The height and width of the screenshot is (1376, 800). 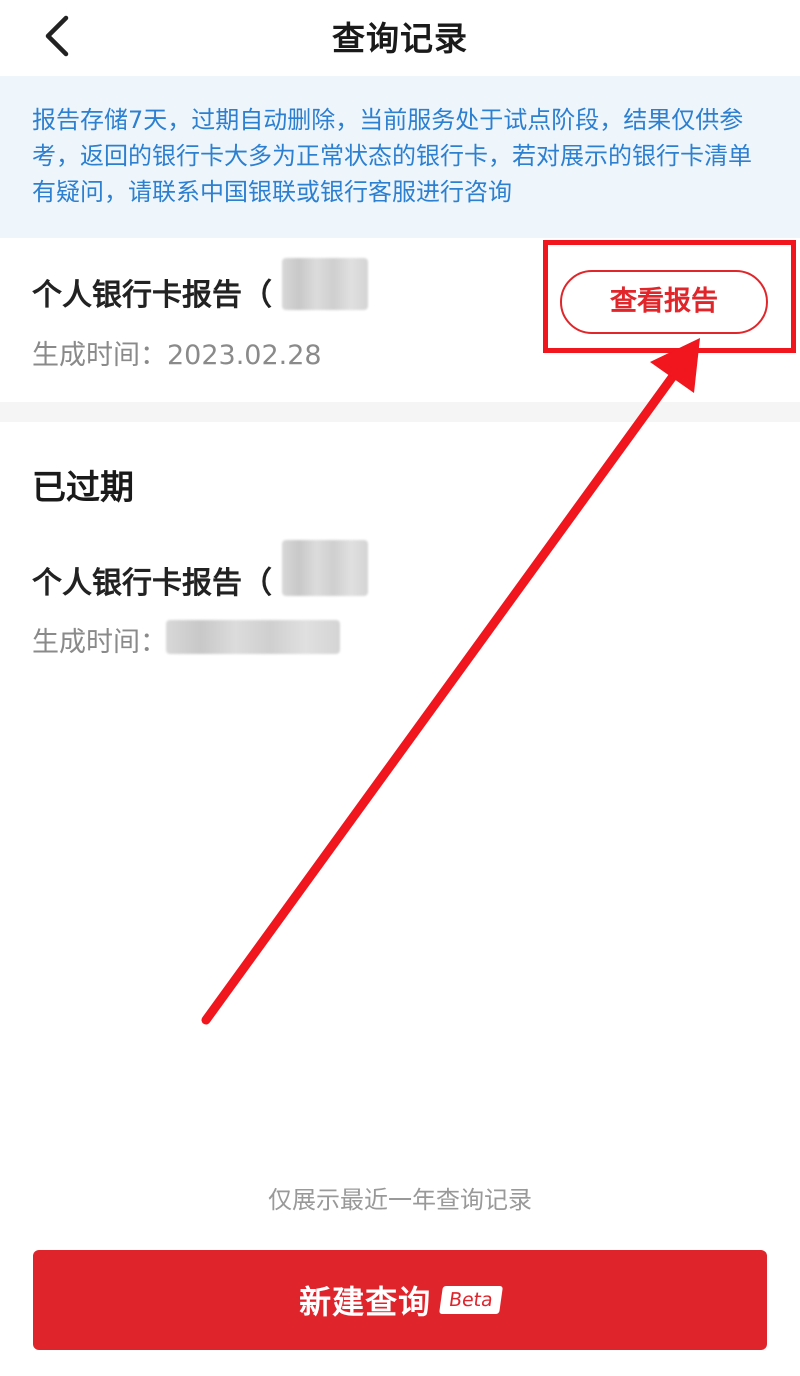 What do you see at coordinates (400, 412) in the screenshot?
I see `section-divider` at bounding box center [400, 412].